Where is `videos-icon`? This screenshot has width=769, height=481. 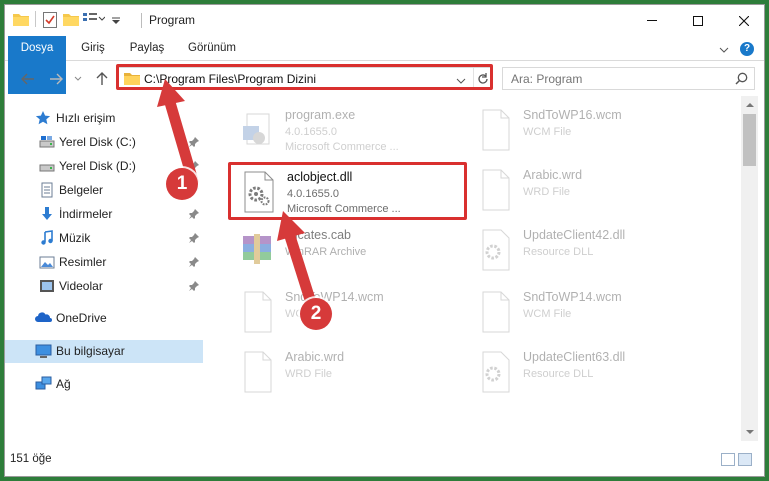 videos-icon is located at coordinates (47, 286).